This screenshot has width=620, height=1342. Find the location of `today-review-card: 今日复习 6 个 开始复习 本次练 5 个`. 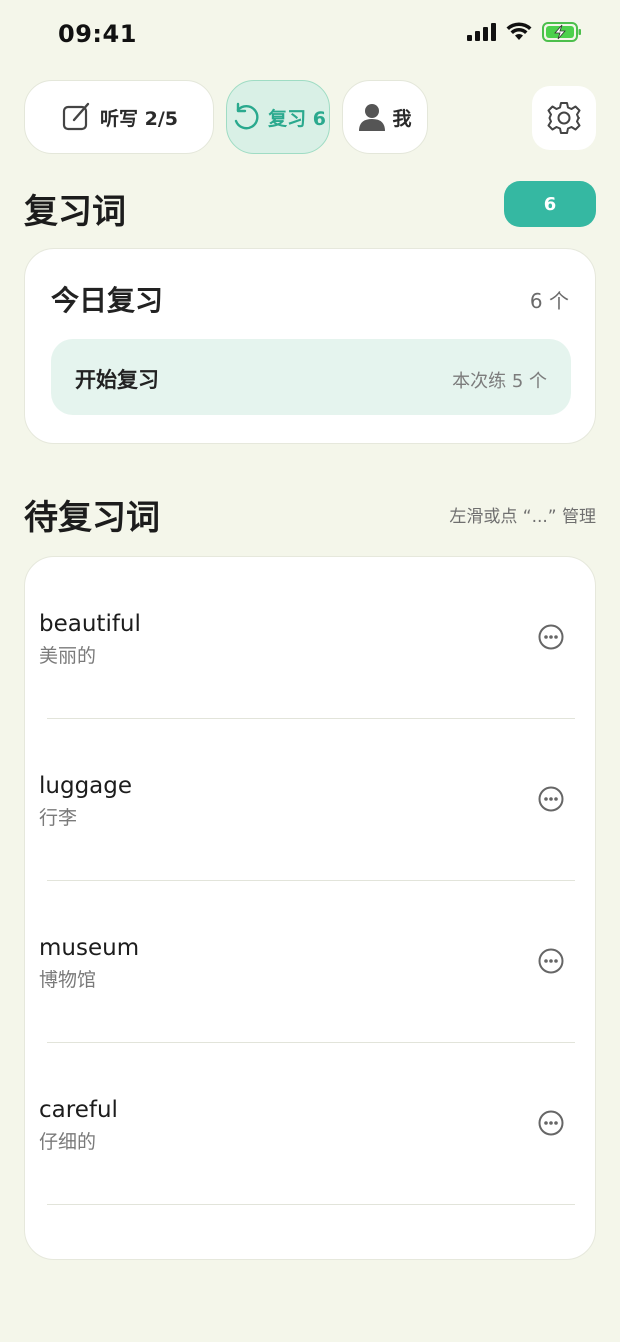

today-review-card: 今日复习 6 个 开始复习 本次练 5 个 is located at coordinates (310, 346).